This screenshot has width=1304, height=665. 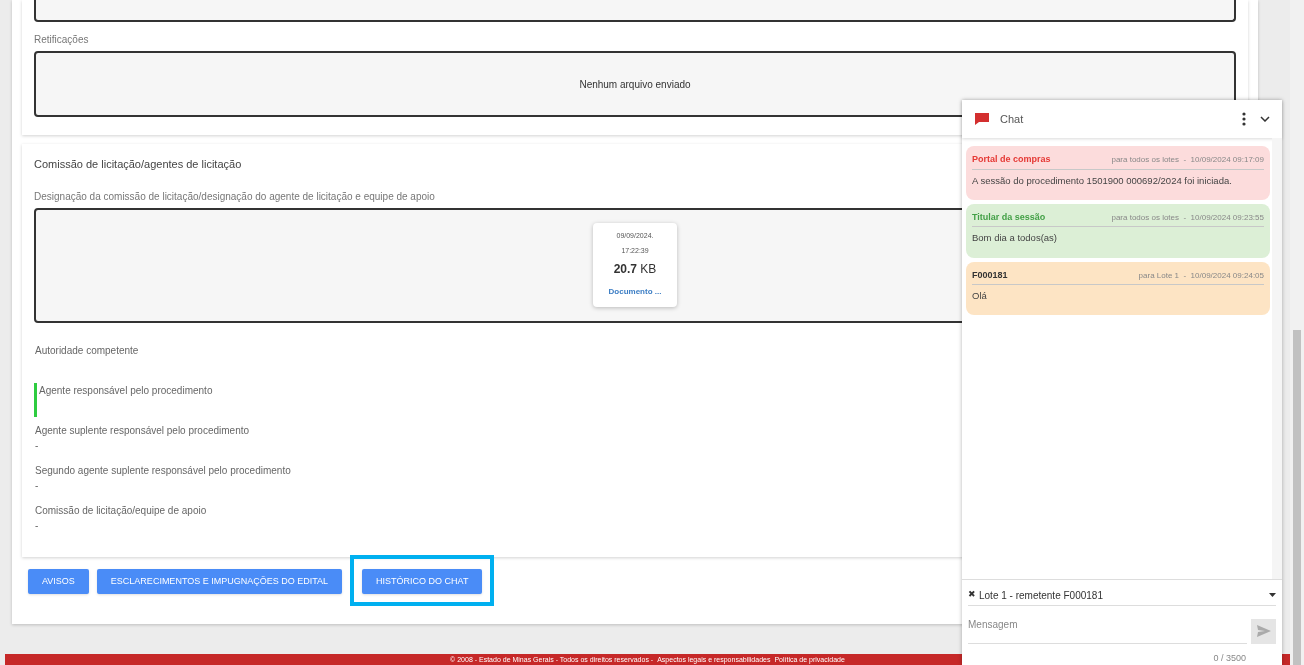 What do you see at coordinates (143, 430) in the screenshot?
I see `field-label: Agente suplente responsável pelo procedimento` at bounding box center [143, 430].